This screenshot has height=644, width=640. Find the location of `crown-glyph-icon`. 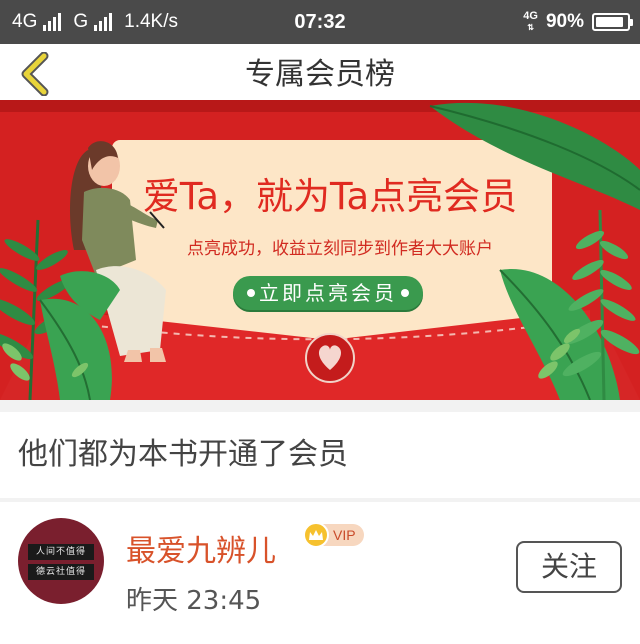

crown-glyph-icon is located at coordinates (316, 535).